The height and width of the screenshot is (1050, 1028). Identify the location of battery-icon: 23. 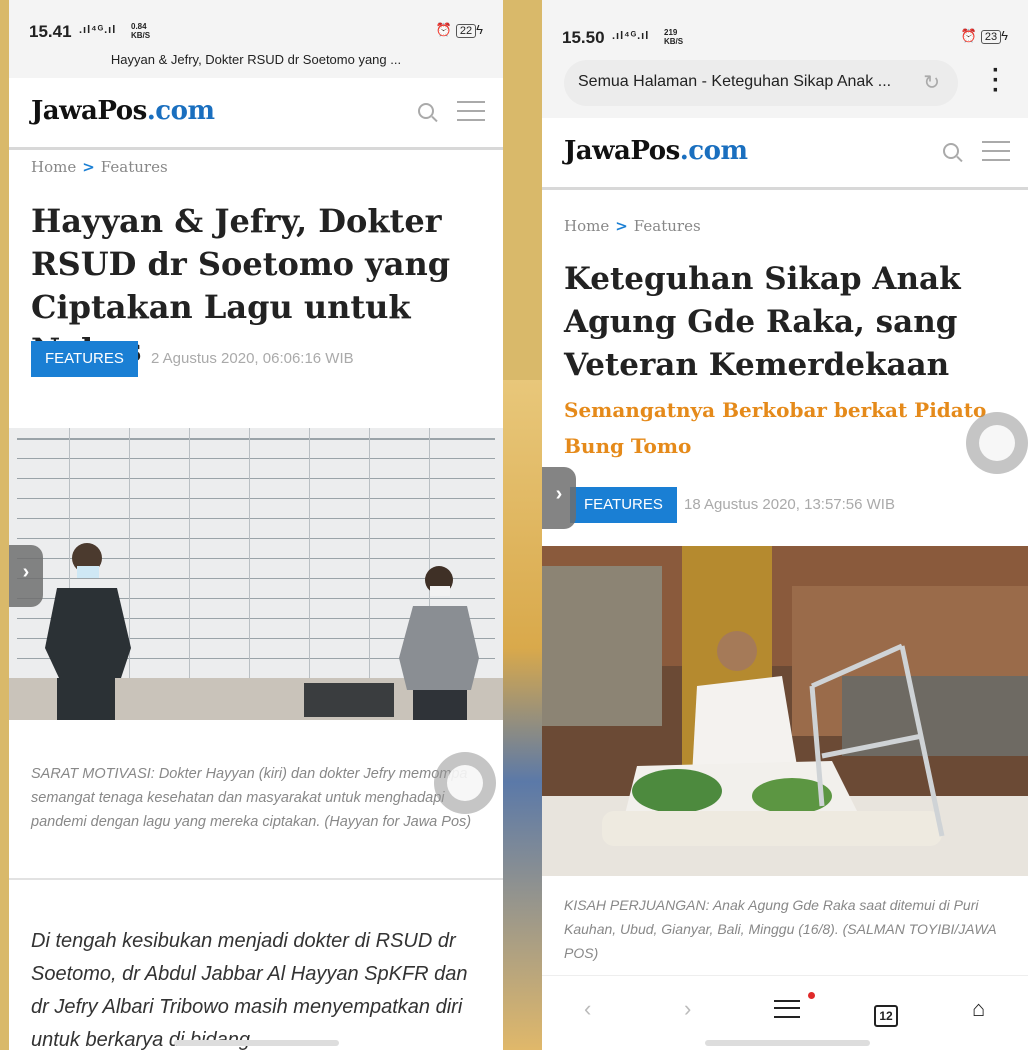
(991, 37).